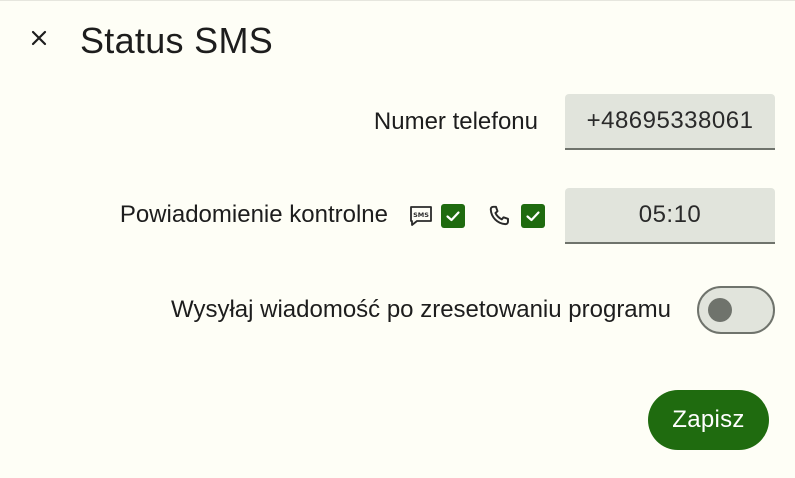 Image resolution: width=795 pixels, height=478 pixels. What do you see at coordinates (708, 420) in the screenshot?
I see `save-button: Zapisz` at bounding box center [708, 420].